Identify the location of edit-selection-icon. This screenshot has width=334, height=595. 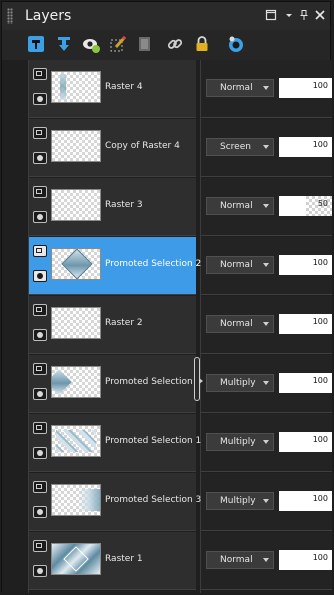
(118, 44).